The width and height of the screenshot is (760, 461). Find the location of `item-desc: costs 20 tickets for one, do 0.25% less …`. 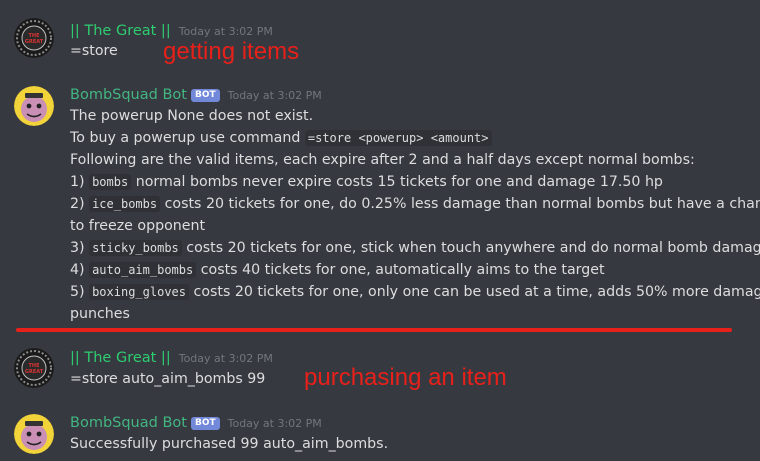

item-desc: costs 20 tickets for one, do 0.25% less … is located at coordinates (462, 204).